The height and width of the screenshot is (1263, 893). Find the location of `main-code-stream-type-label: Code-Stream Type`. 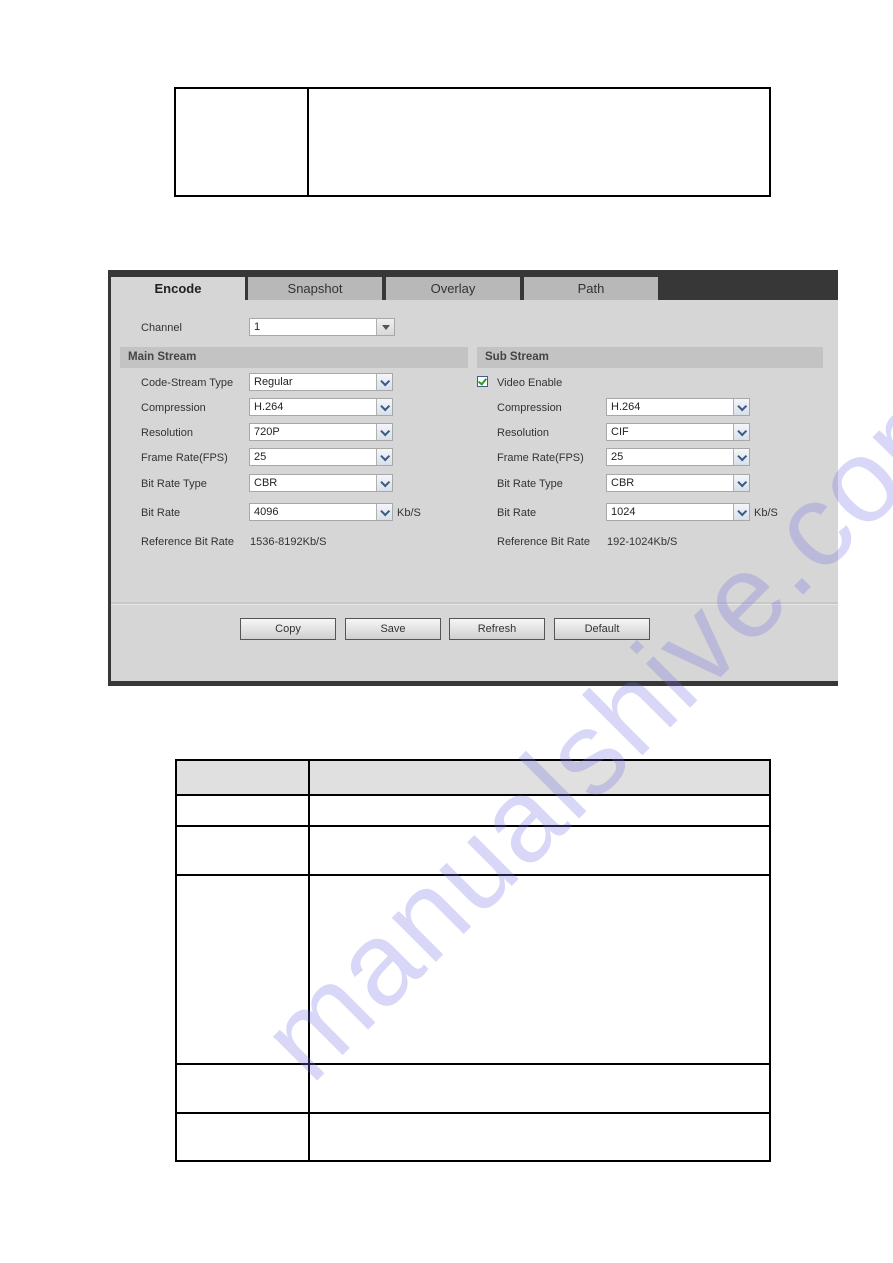

main-code-stream-type-label: Code-Stream Type is located at coordinates (187, 383).